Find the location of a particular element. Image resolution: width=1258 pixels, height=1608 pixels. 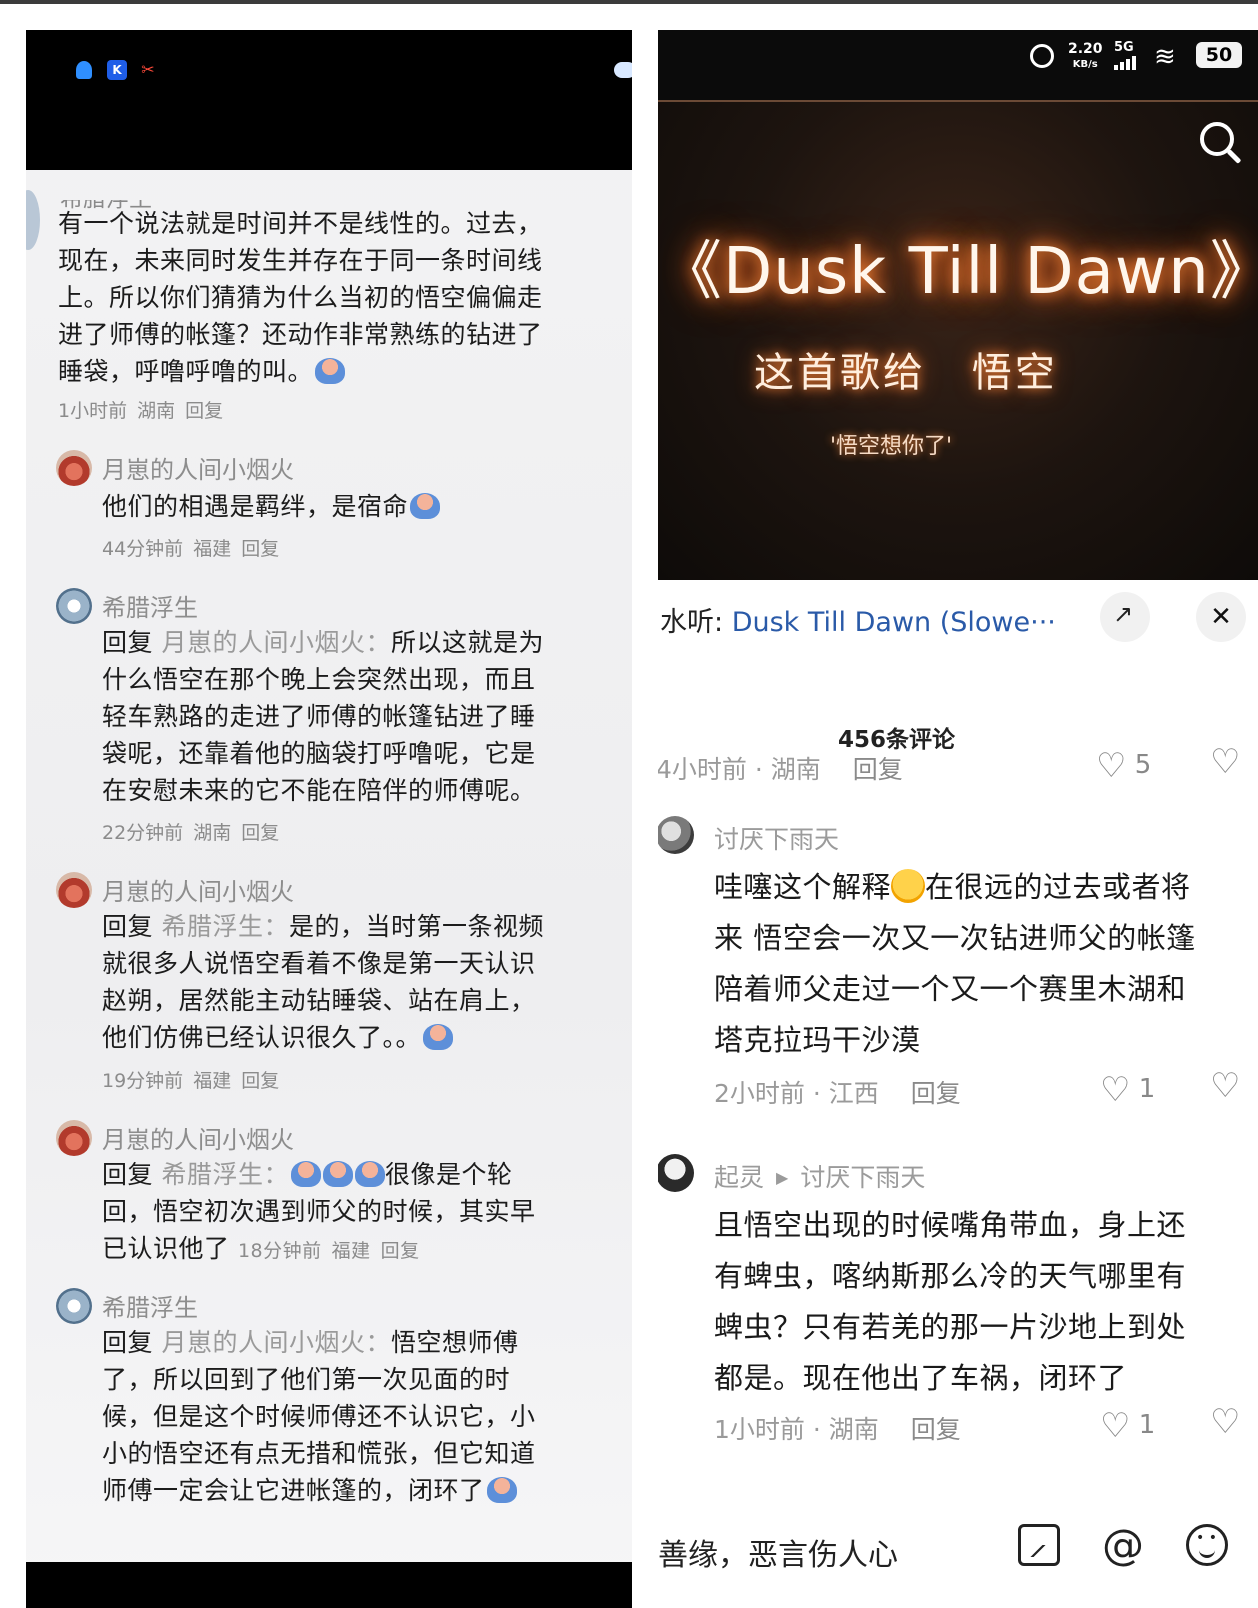

song-link: Dusk Till Dawn (Slowe··· is located at coordinates (894, 622).